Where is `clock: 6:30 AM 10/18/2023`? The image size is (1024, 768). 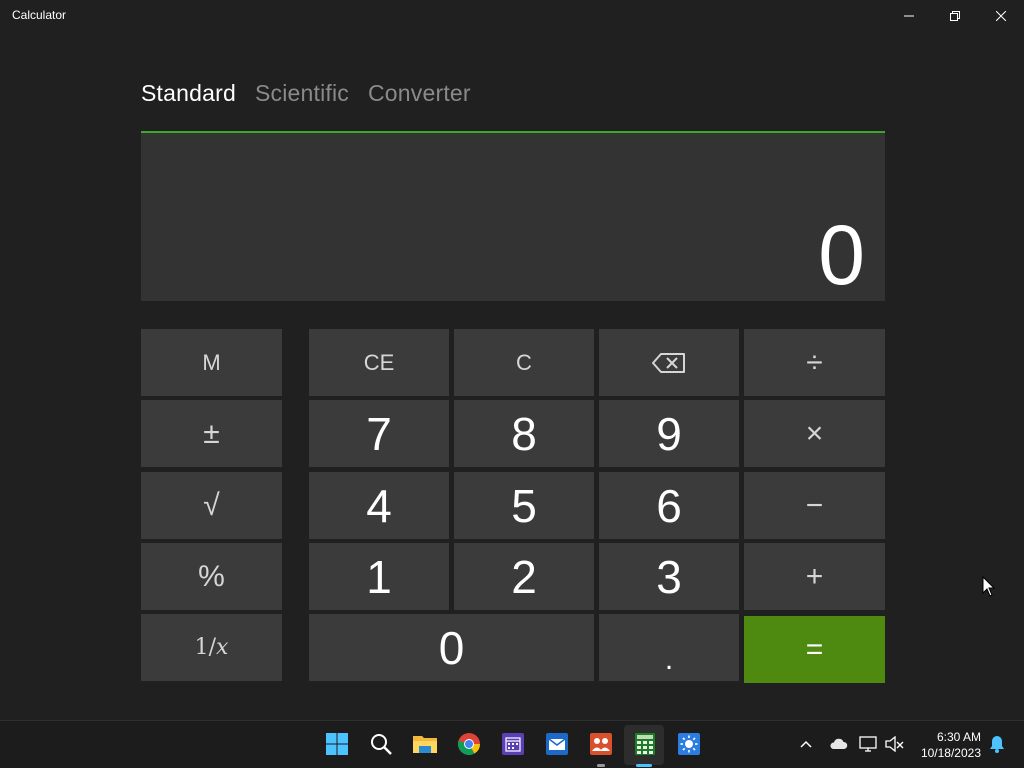
clock: 6:30 AM 10/18/2023 is located at coordinates (951, 745).